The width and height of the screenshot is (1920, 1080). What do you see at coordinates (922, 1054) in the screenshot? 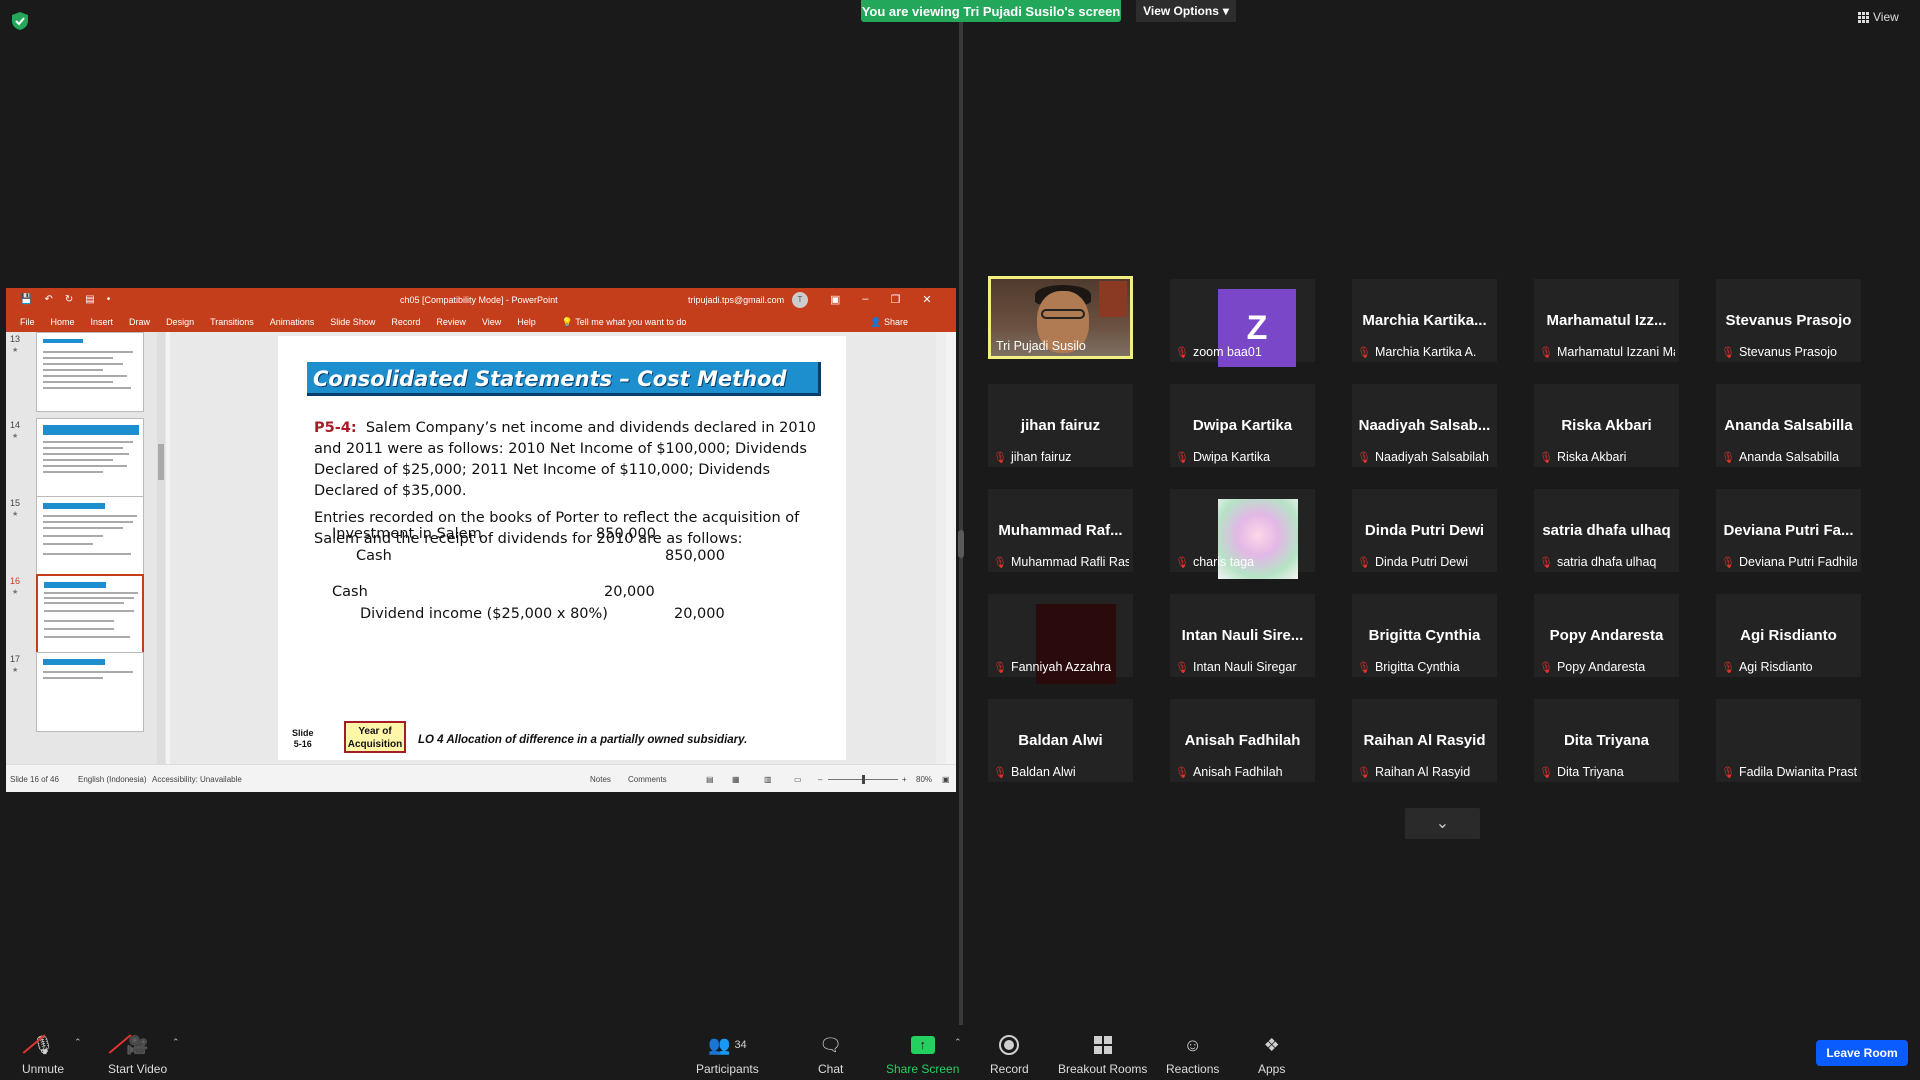
I see `share-screen-button: ↑ Share Screen` at bounding box center [922, 1054].